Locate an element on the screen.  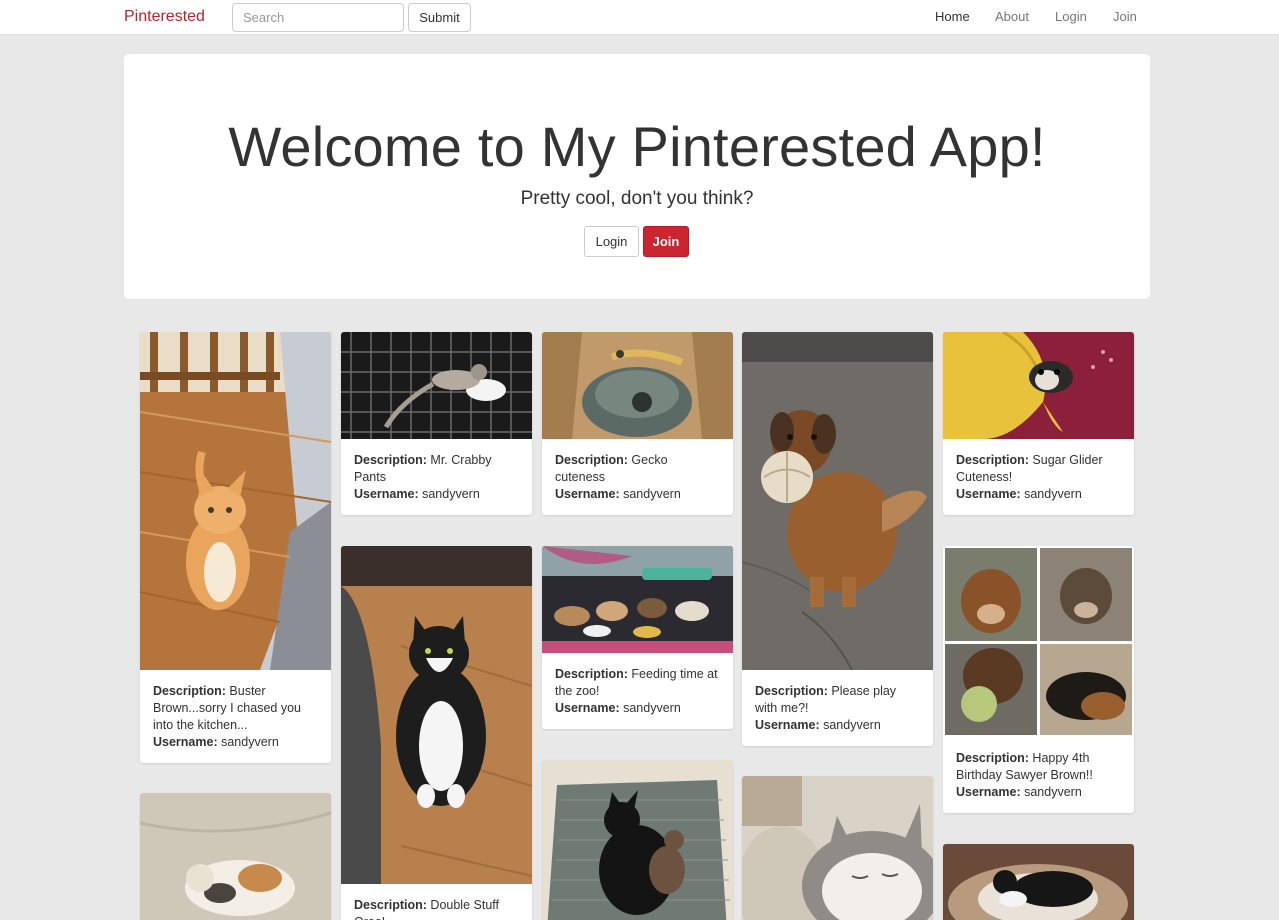
black-cat-teddy-icon is located at coordinates (637, 840).